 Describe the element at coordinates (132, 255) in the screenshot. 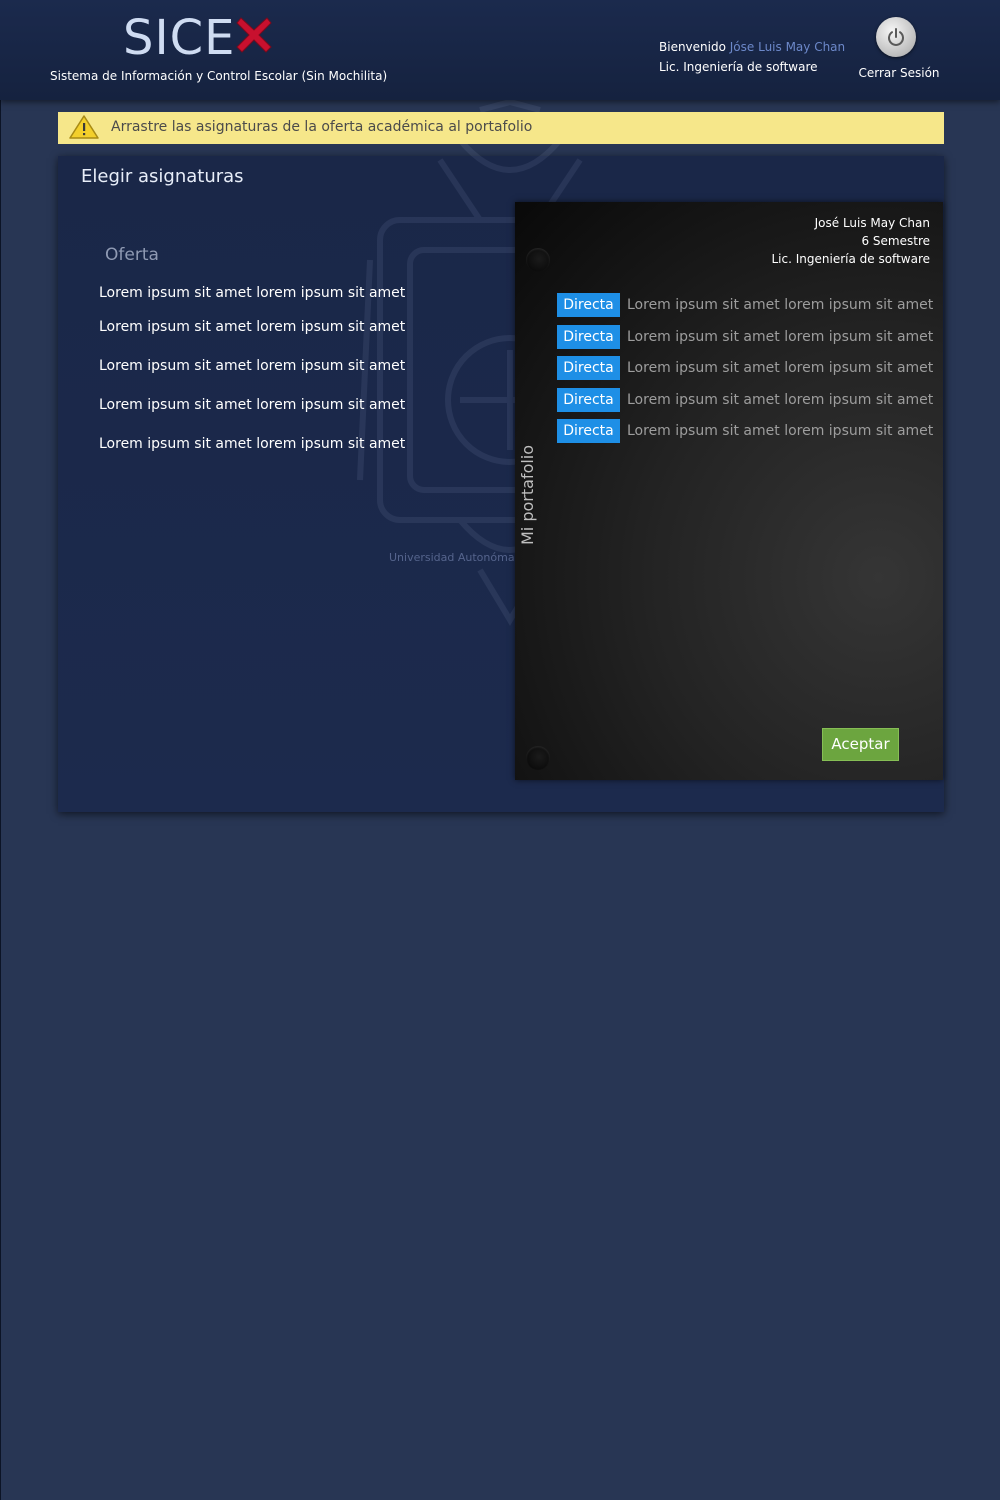

I see `offer-heading: Oferta` at that location.